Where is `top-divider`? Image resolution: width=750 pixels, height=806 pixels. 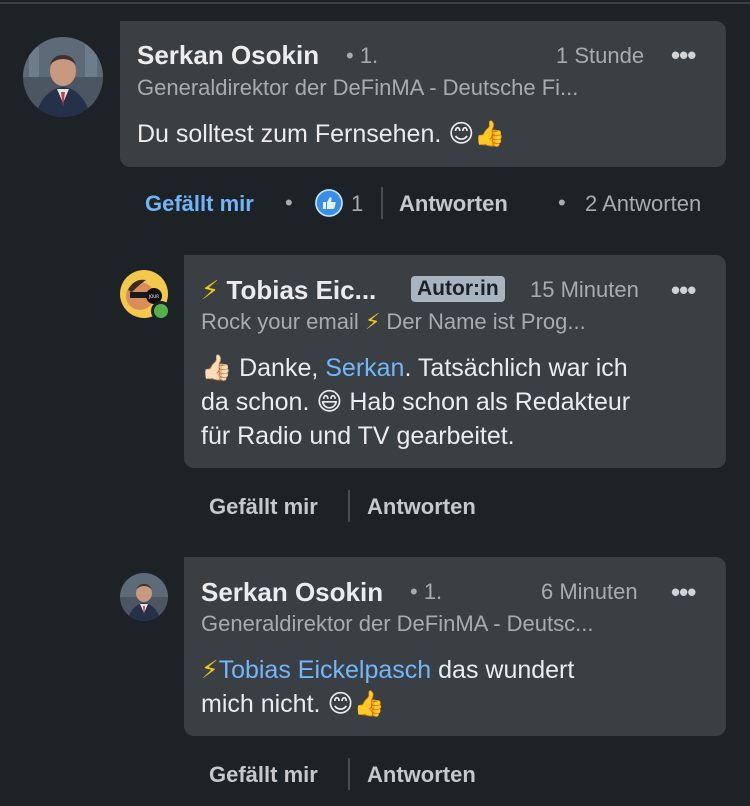
top-divider is located at coordinates (375, 3).